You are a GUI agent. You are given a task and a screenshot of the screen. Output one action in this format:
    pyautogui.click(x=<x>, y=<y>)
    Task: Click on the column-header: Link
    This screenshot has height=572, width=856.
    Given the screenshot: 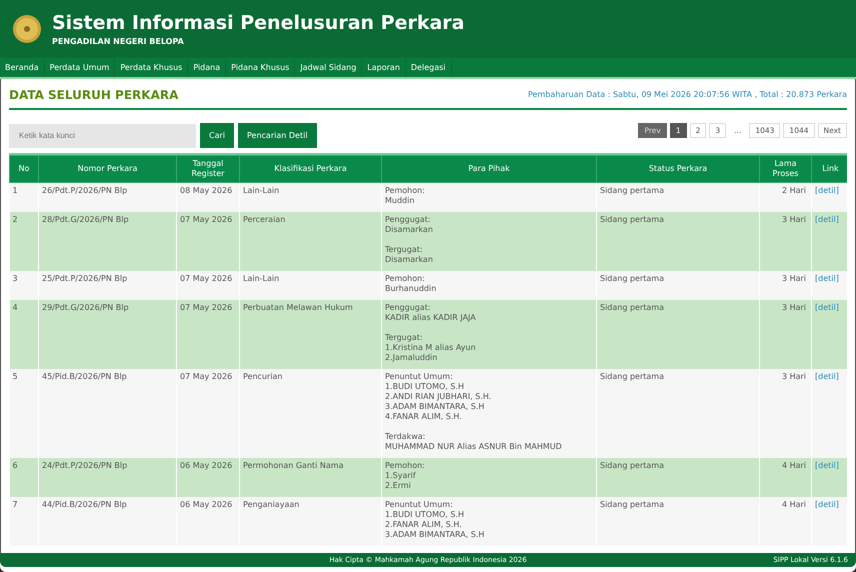 What is the action you would take?
    pyautogui.click(x=829, y=169)
    